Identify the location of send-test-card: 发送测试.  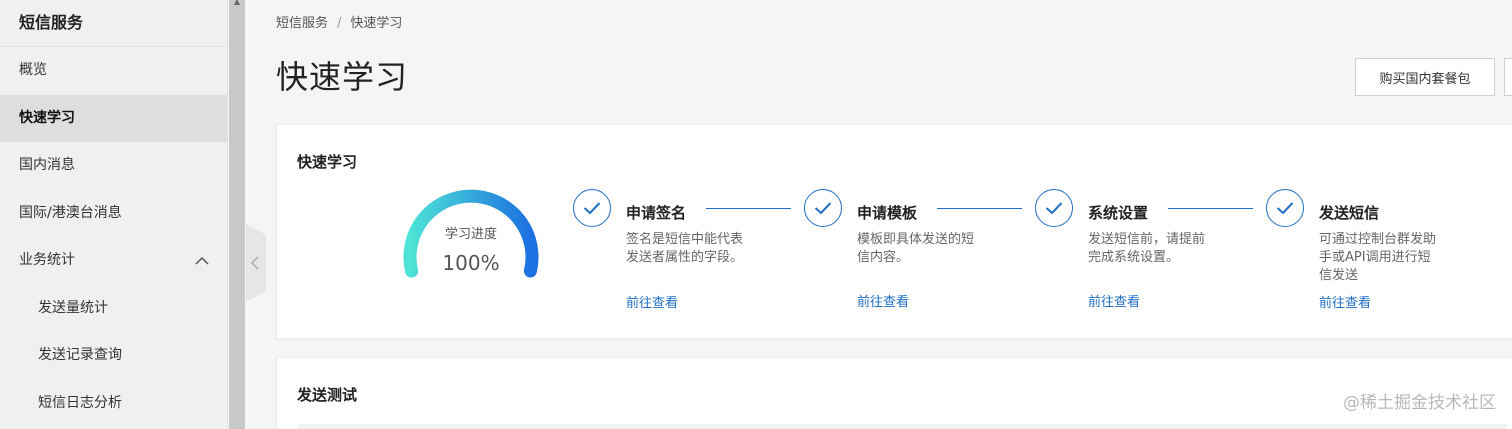
(894, 393).